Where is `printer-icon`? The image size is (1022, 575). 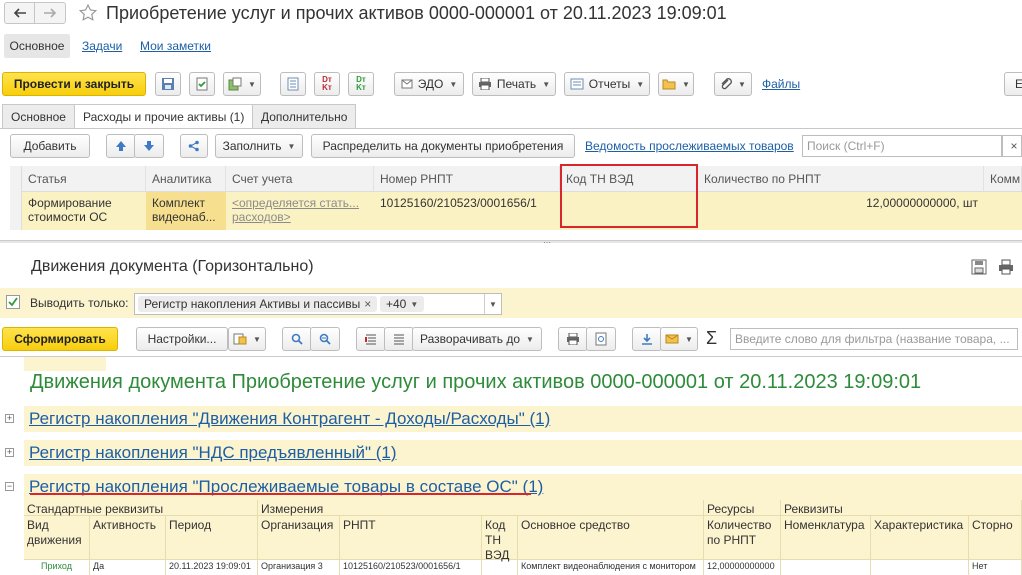
printer-icon is located at coordinates (485, 84).